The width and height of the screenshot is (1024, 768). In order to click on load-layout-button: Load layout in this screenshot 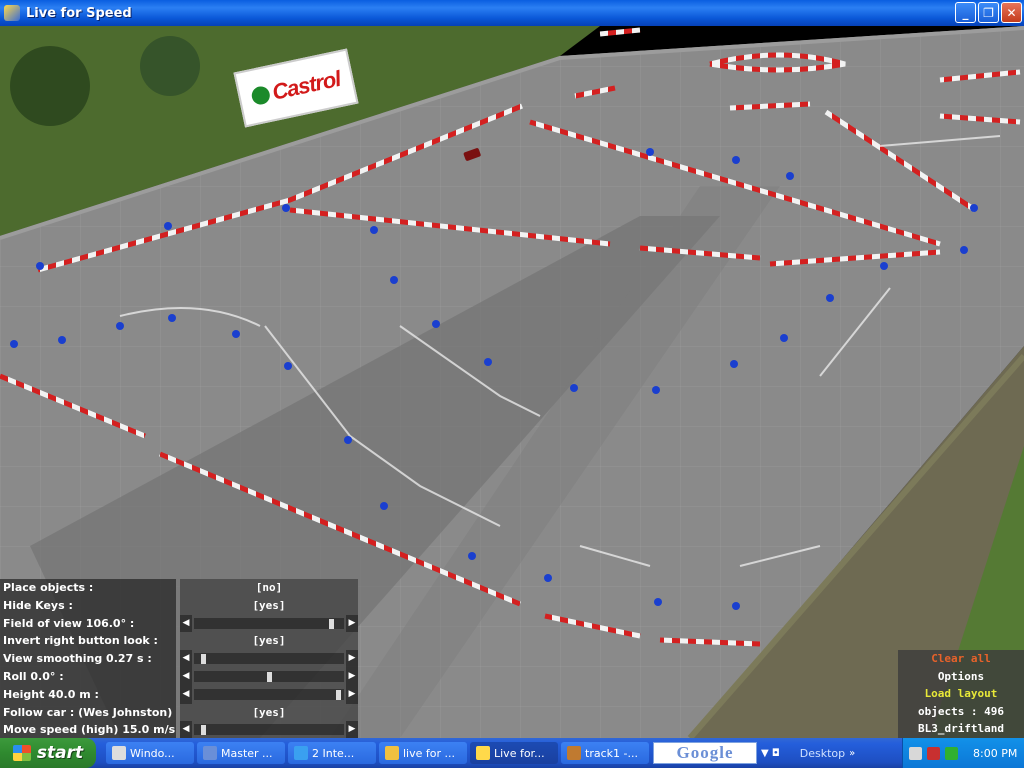, I will do `click(961, 694)`.